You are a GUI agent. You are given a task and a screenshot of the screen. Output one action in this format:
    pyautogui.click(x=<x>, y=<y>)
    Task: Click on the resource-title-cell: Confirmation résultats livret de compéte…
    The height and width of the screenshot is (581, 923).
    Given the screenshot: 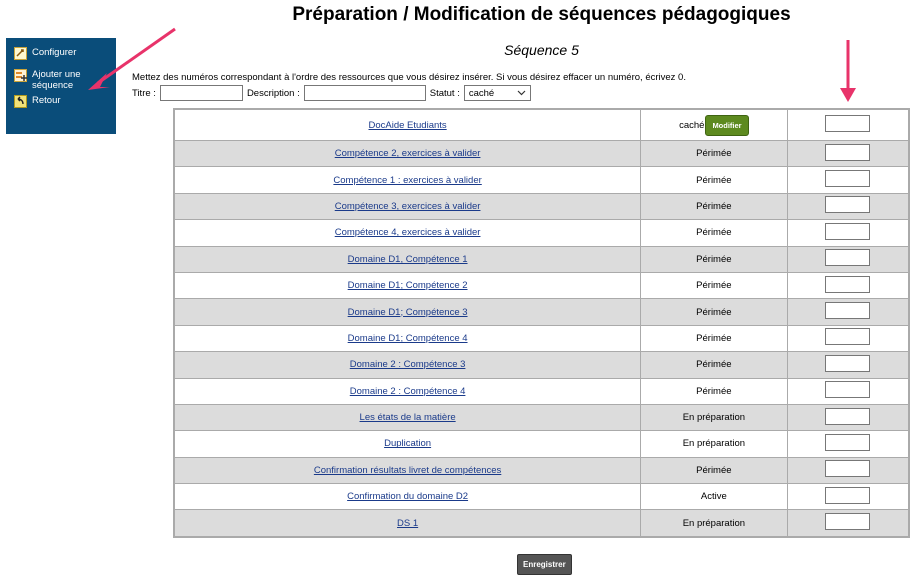 What is the action you would take?
    pyautogui.click(x=408, y=470)
    